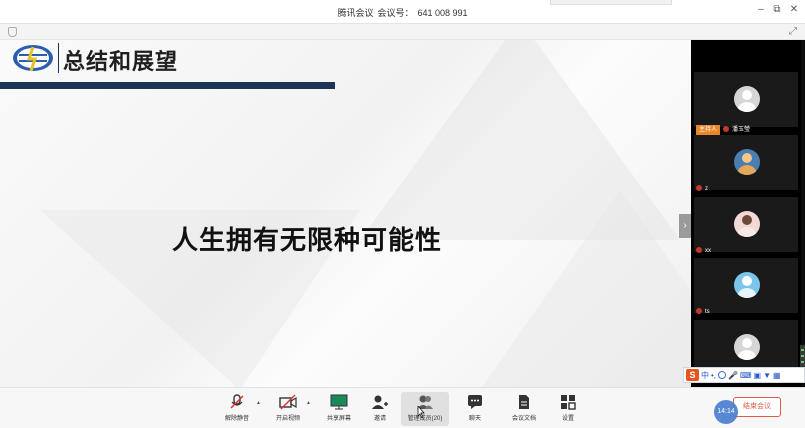 The height and width of the screenshot is (428, 805). I want to click on title-underline, so click(167, 85).